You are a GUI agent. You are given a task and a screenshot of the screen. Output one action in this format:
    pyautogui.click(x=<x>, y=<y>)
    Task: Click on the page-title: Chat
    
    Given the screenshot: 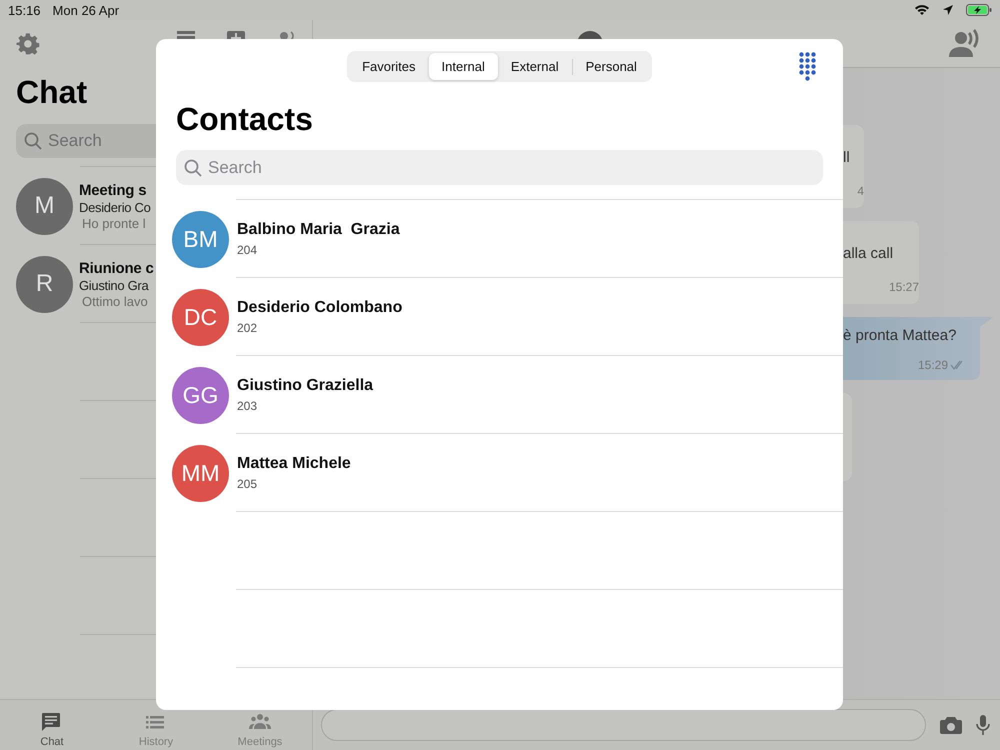 What is the action you would take?
    pyautogui.click(x=52, y=93)
    